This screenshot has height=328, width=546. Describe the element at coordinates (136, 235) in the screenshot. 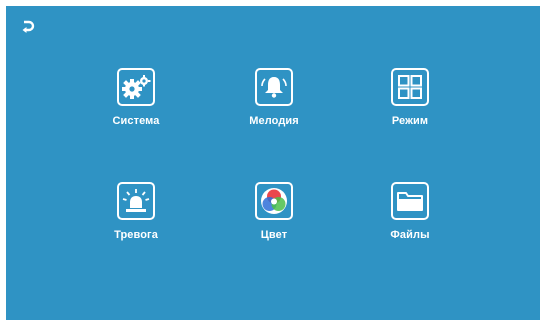

I see `menu-item-label: Тревога` at that location.